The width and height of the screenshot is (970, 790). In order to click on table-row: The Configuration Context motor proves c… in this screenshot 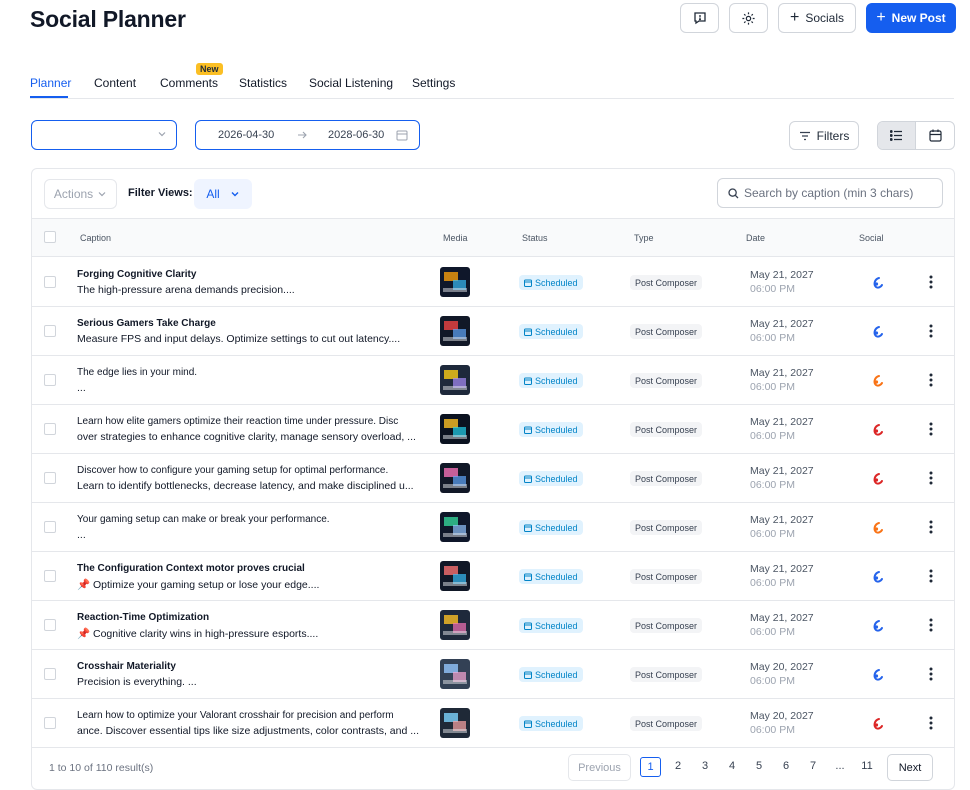, I will do `click(493, 576)`.